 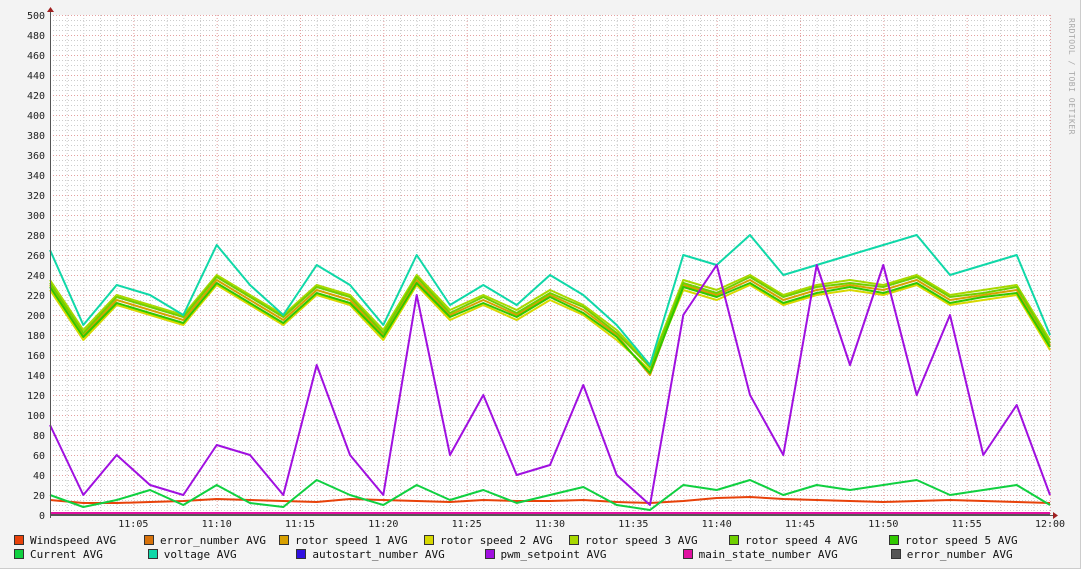 What do you see at coordinates (768, 554) in the screenshot?
I see `legend-label: main_state_number AVG` at bounding box center [768, 554].